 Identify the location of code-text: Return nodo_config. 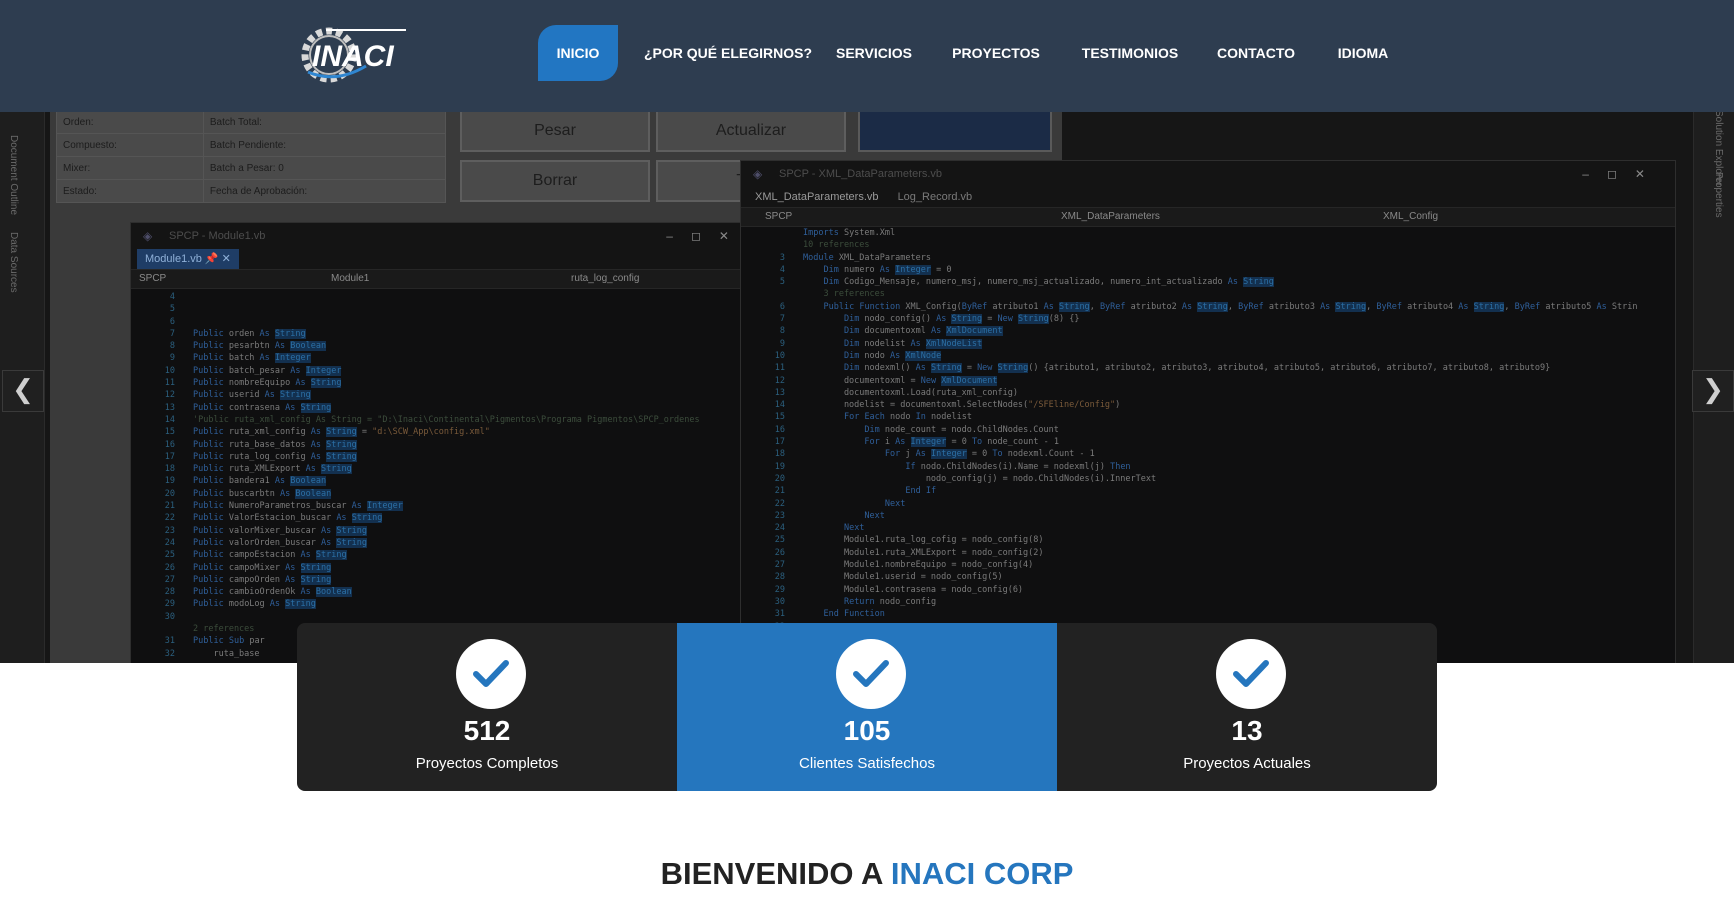
(890, 601).